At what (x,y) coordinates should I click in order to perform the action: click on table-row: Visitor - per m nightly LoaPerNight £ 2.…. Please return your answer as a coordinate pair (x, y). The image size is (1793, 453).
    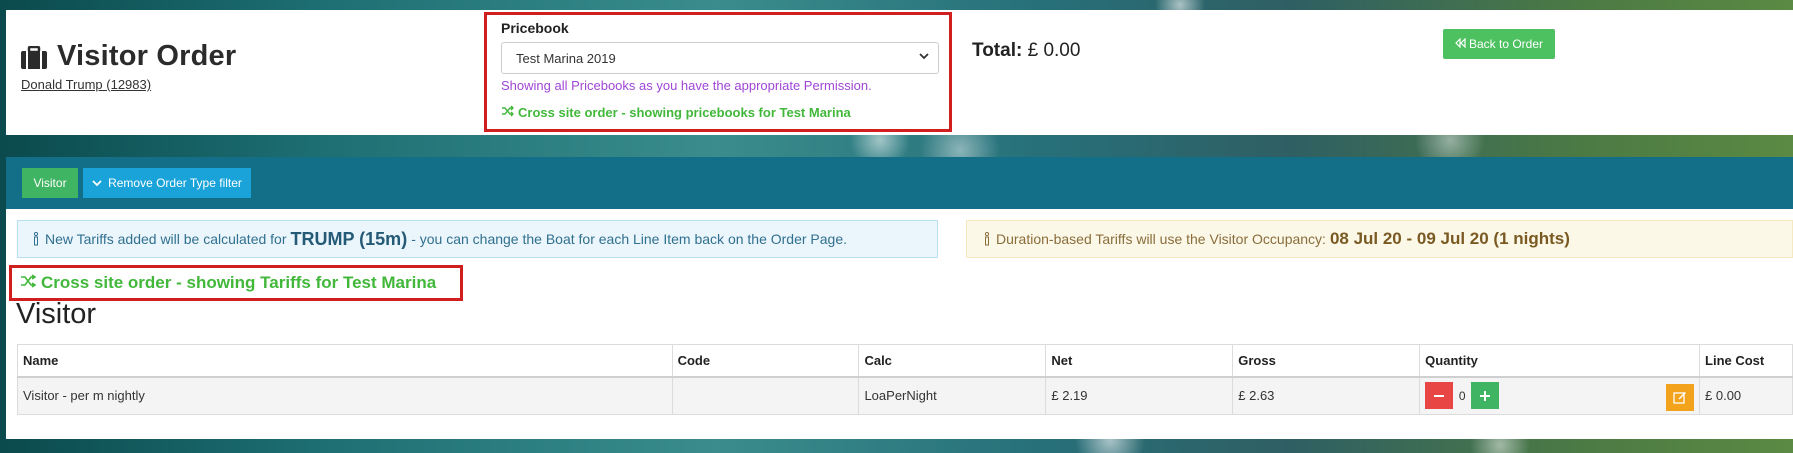
    Looking at the image, I should click on (905, 395).